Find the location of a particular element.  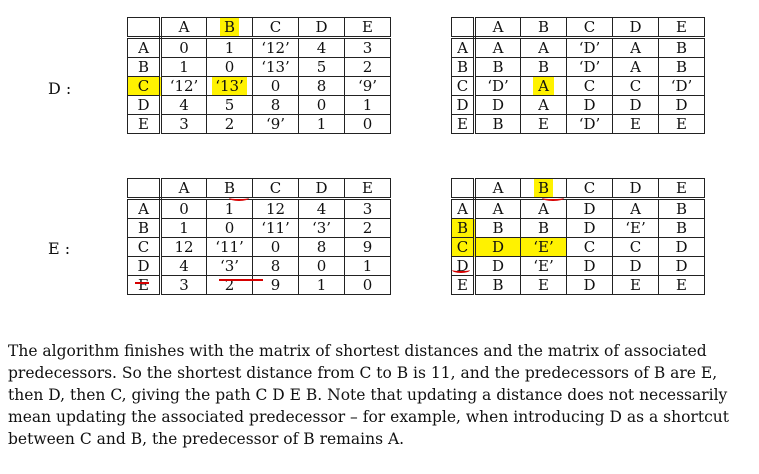

matrix-cell: ‘12’ is located at coordinates (275, 47).